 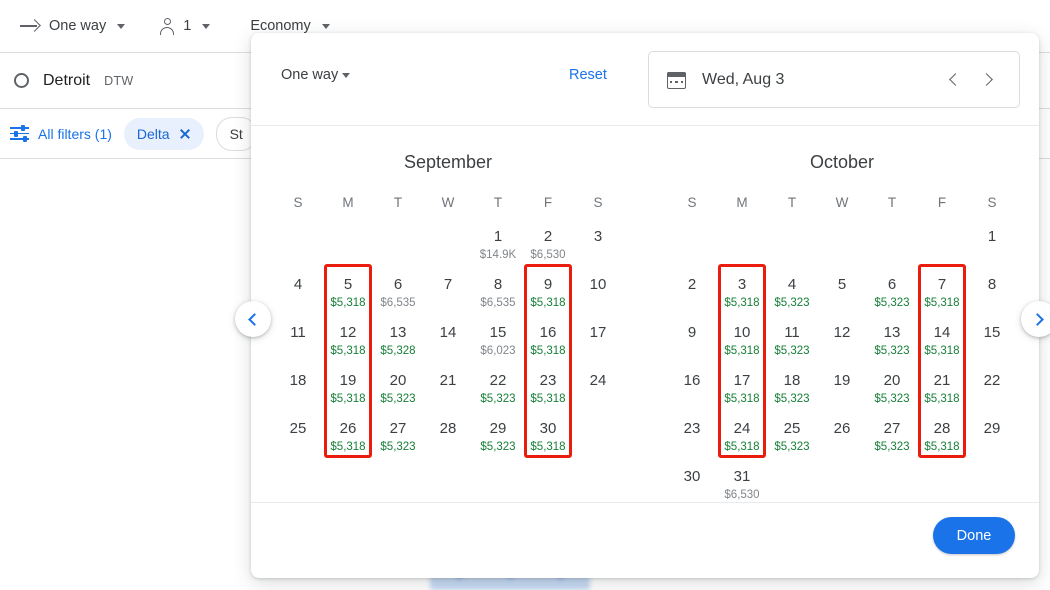 I want to click on day-cell: 30, so click(x=692, y=488).